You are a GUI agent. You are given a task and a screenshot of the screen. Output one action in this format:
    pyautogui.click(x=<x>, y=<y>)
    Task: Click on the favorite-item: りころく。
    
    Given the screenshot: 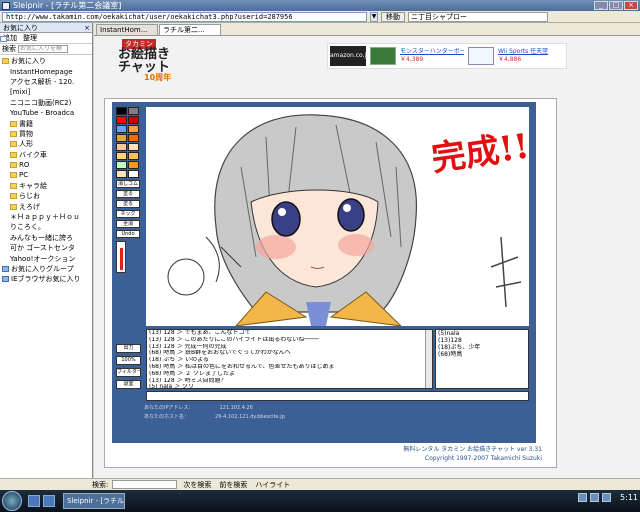 What is the action you would take?
    pyautogui.click(x=46, y=134)
    